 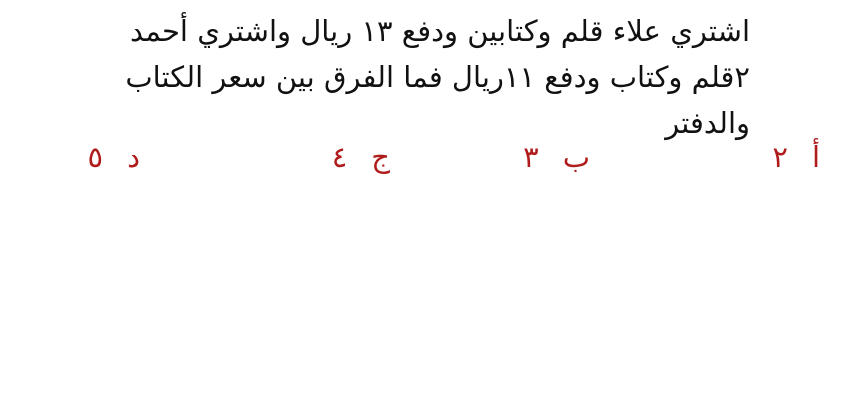 What do you see at coordinates (361, 157) in the screenshot?
I see `option-c: ج ٤` at bounding box center [361, 157].